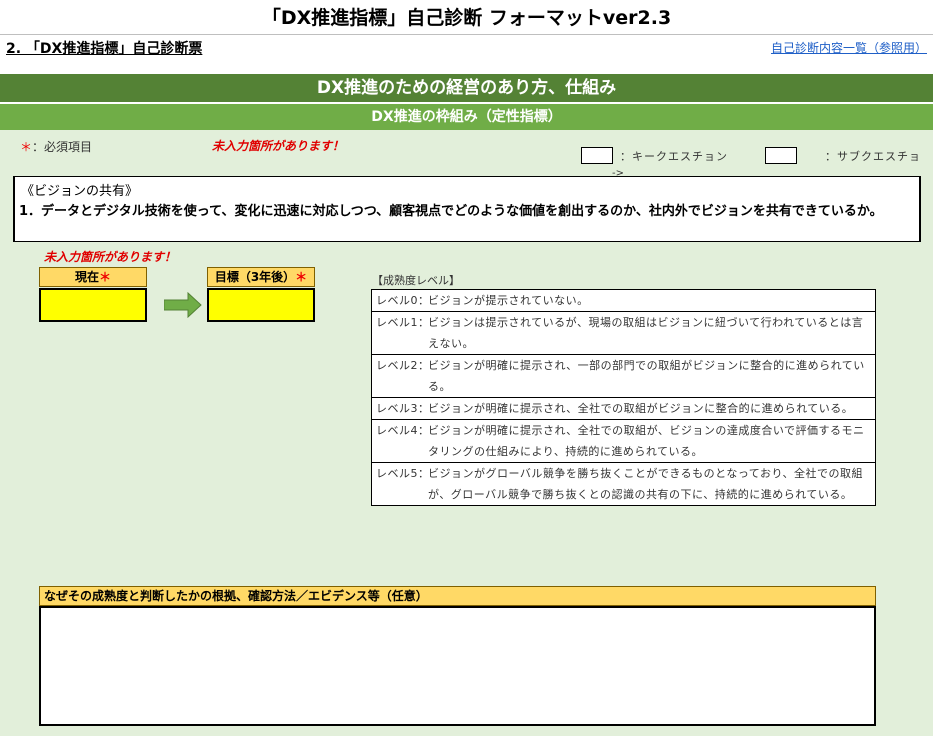 This screenshot has width=933, height=736. I want to click on section-band-main: DX推進のための経営のあり方、仕組み, so click(466, 88).